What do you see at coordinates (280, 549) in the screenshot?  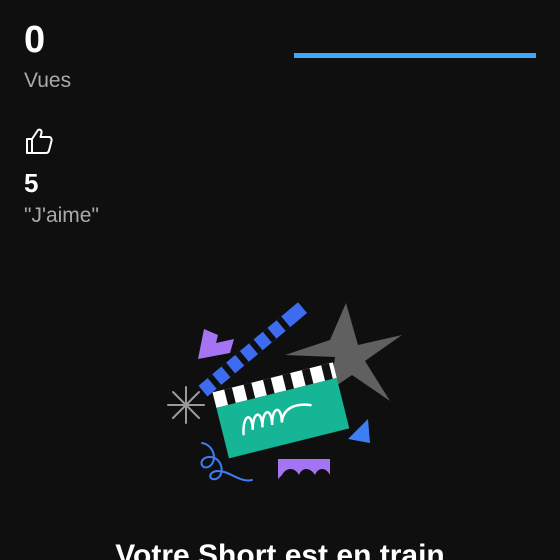 I see `upload-status-text: Votre Short est en train` at bounding box center [280, 549].